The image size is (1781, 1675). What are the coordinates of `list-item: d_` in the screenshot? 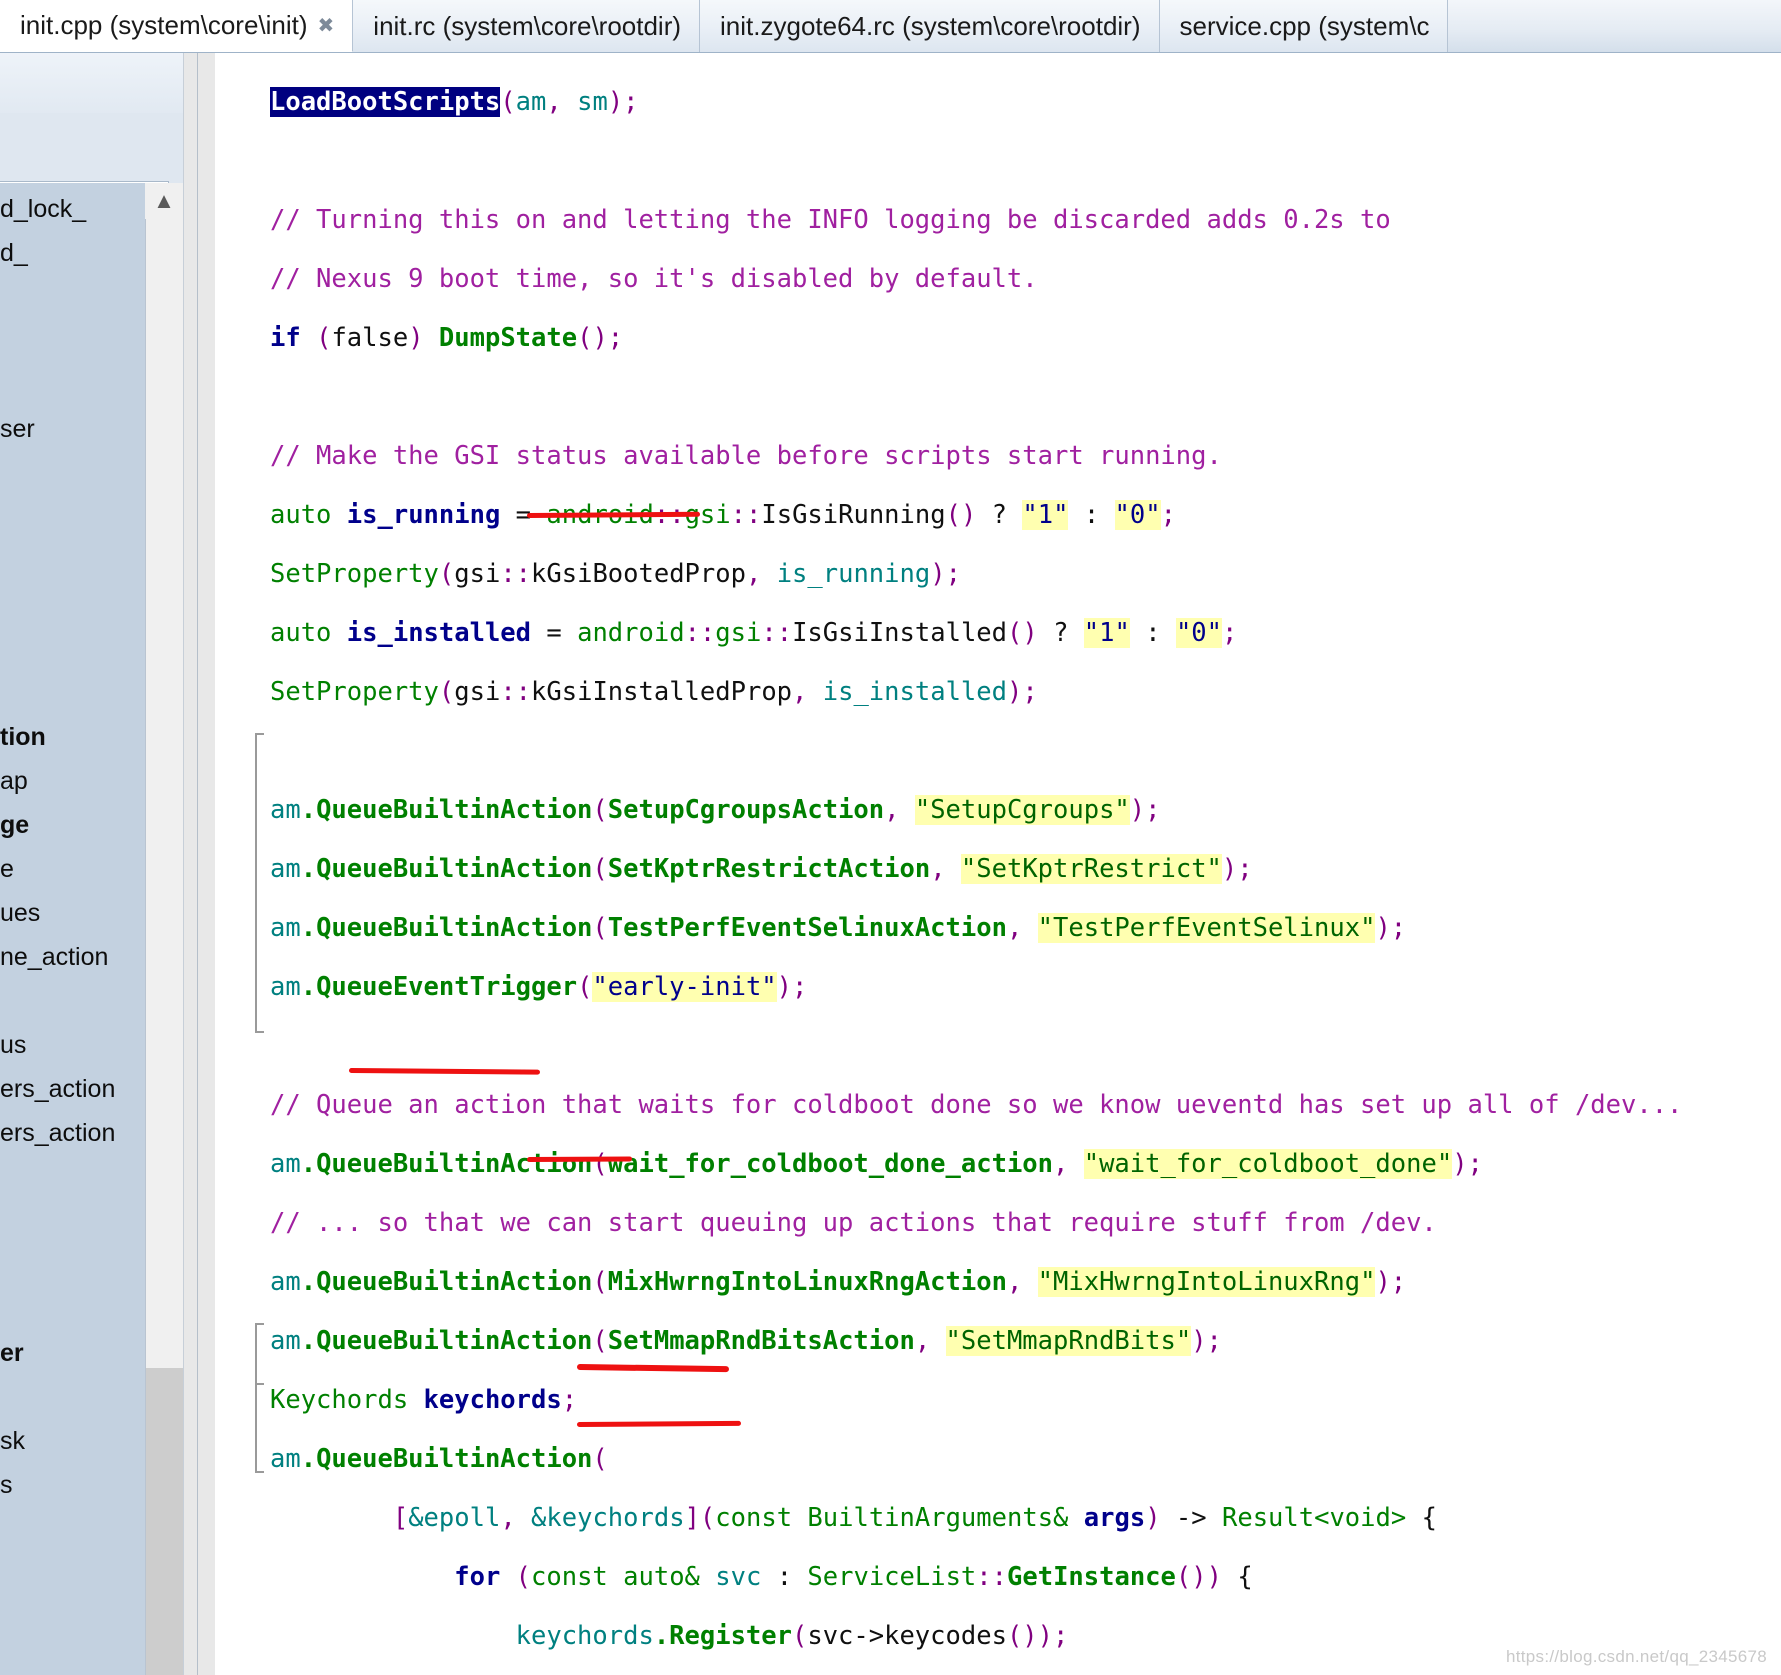 It's located at (72, 253).